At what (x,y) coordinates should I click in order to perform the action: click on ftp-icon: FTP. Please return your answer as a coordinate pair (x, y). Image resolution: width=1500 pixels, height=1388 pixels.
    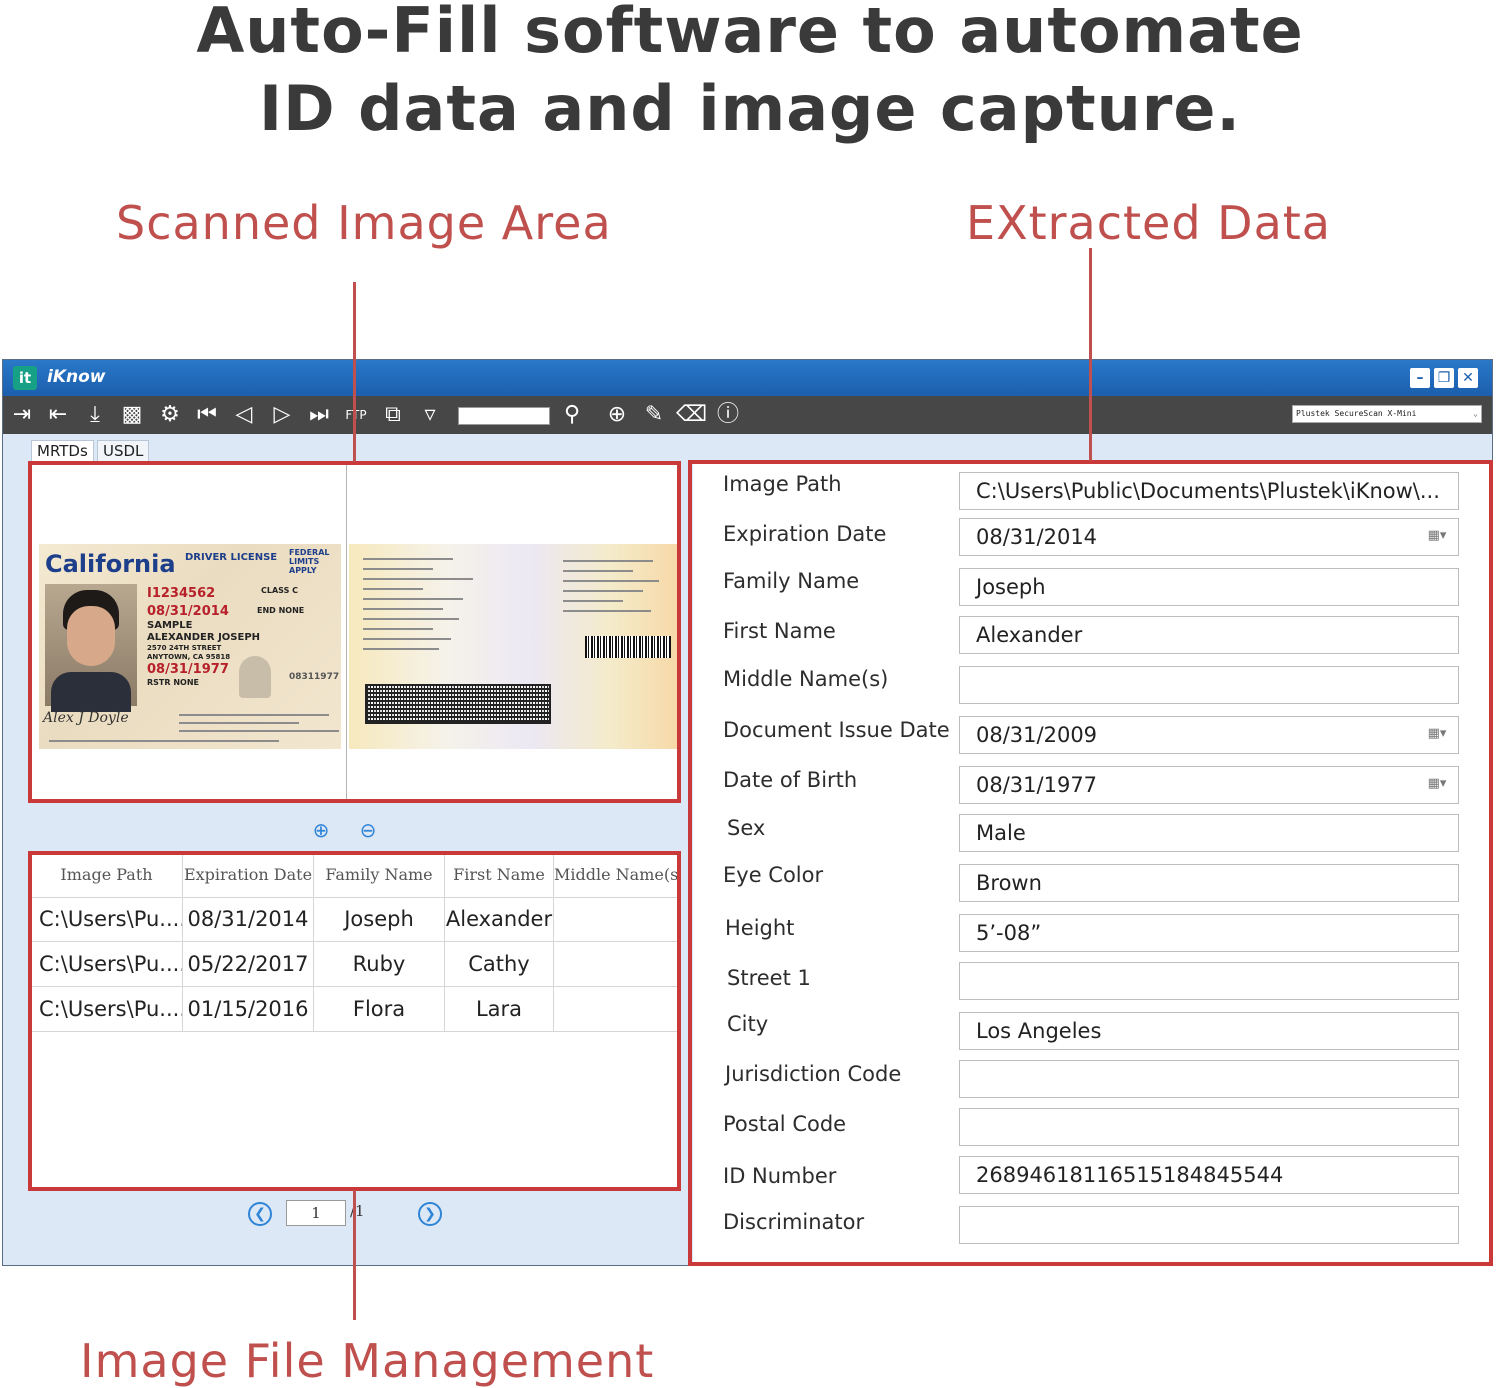
    Looking at the image, I should click on (356, 415).